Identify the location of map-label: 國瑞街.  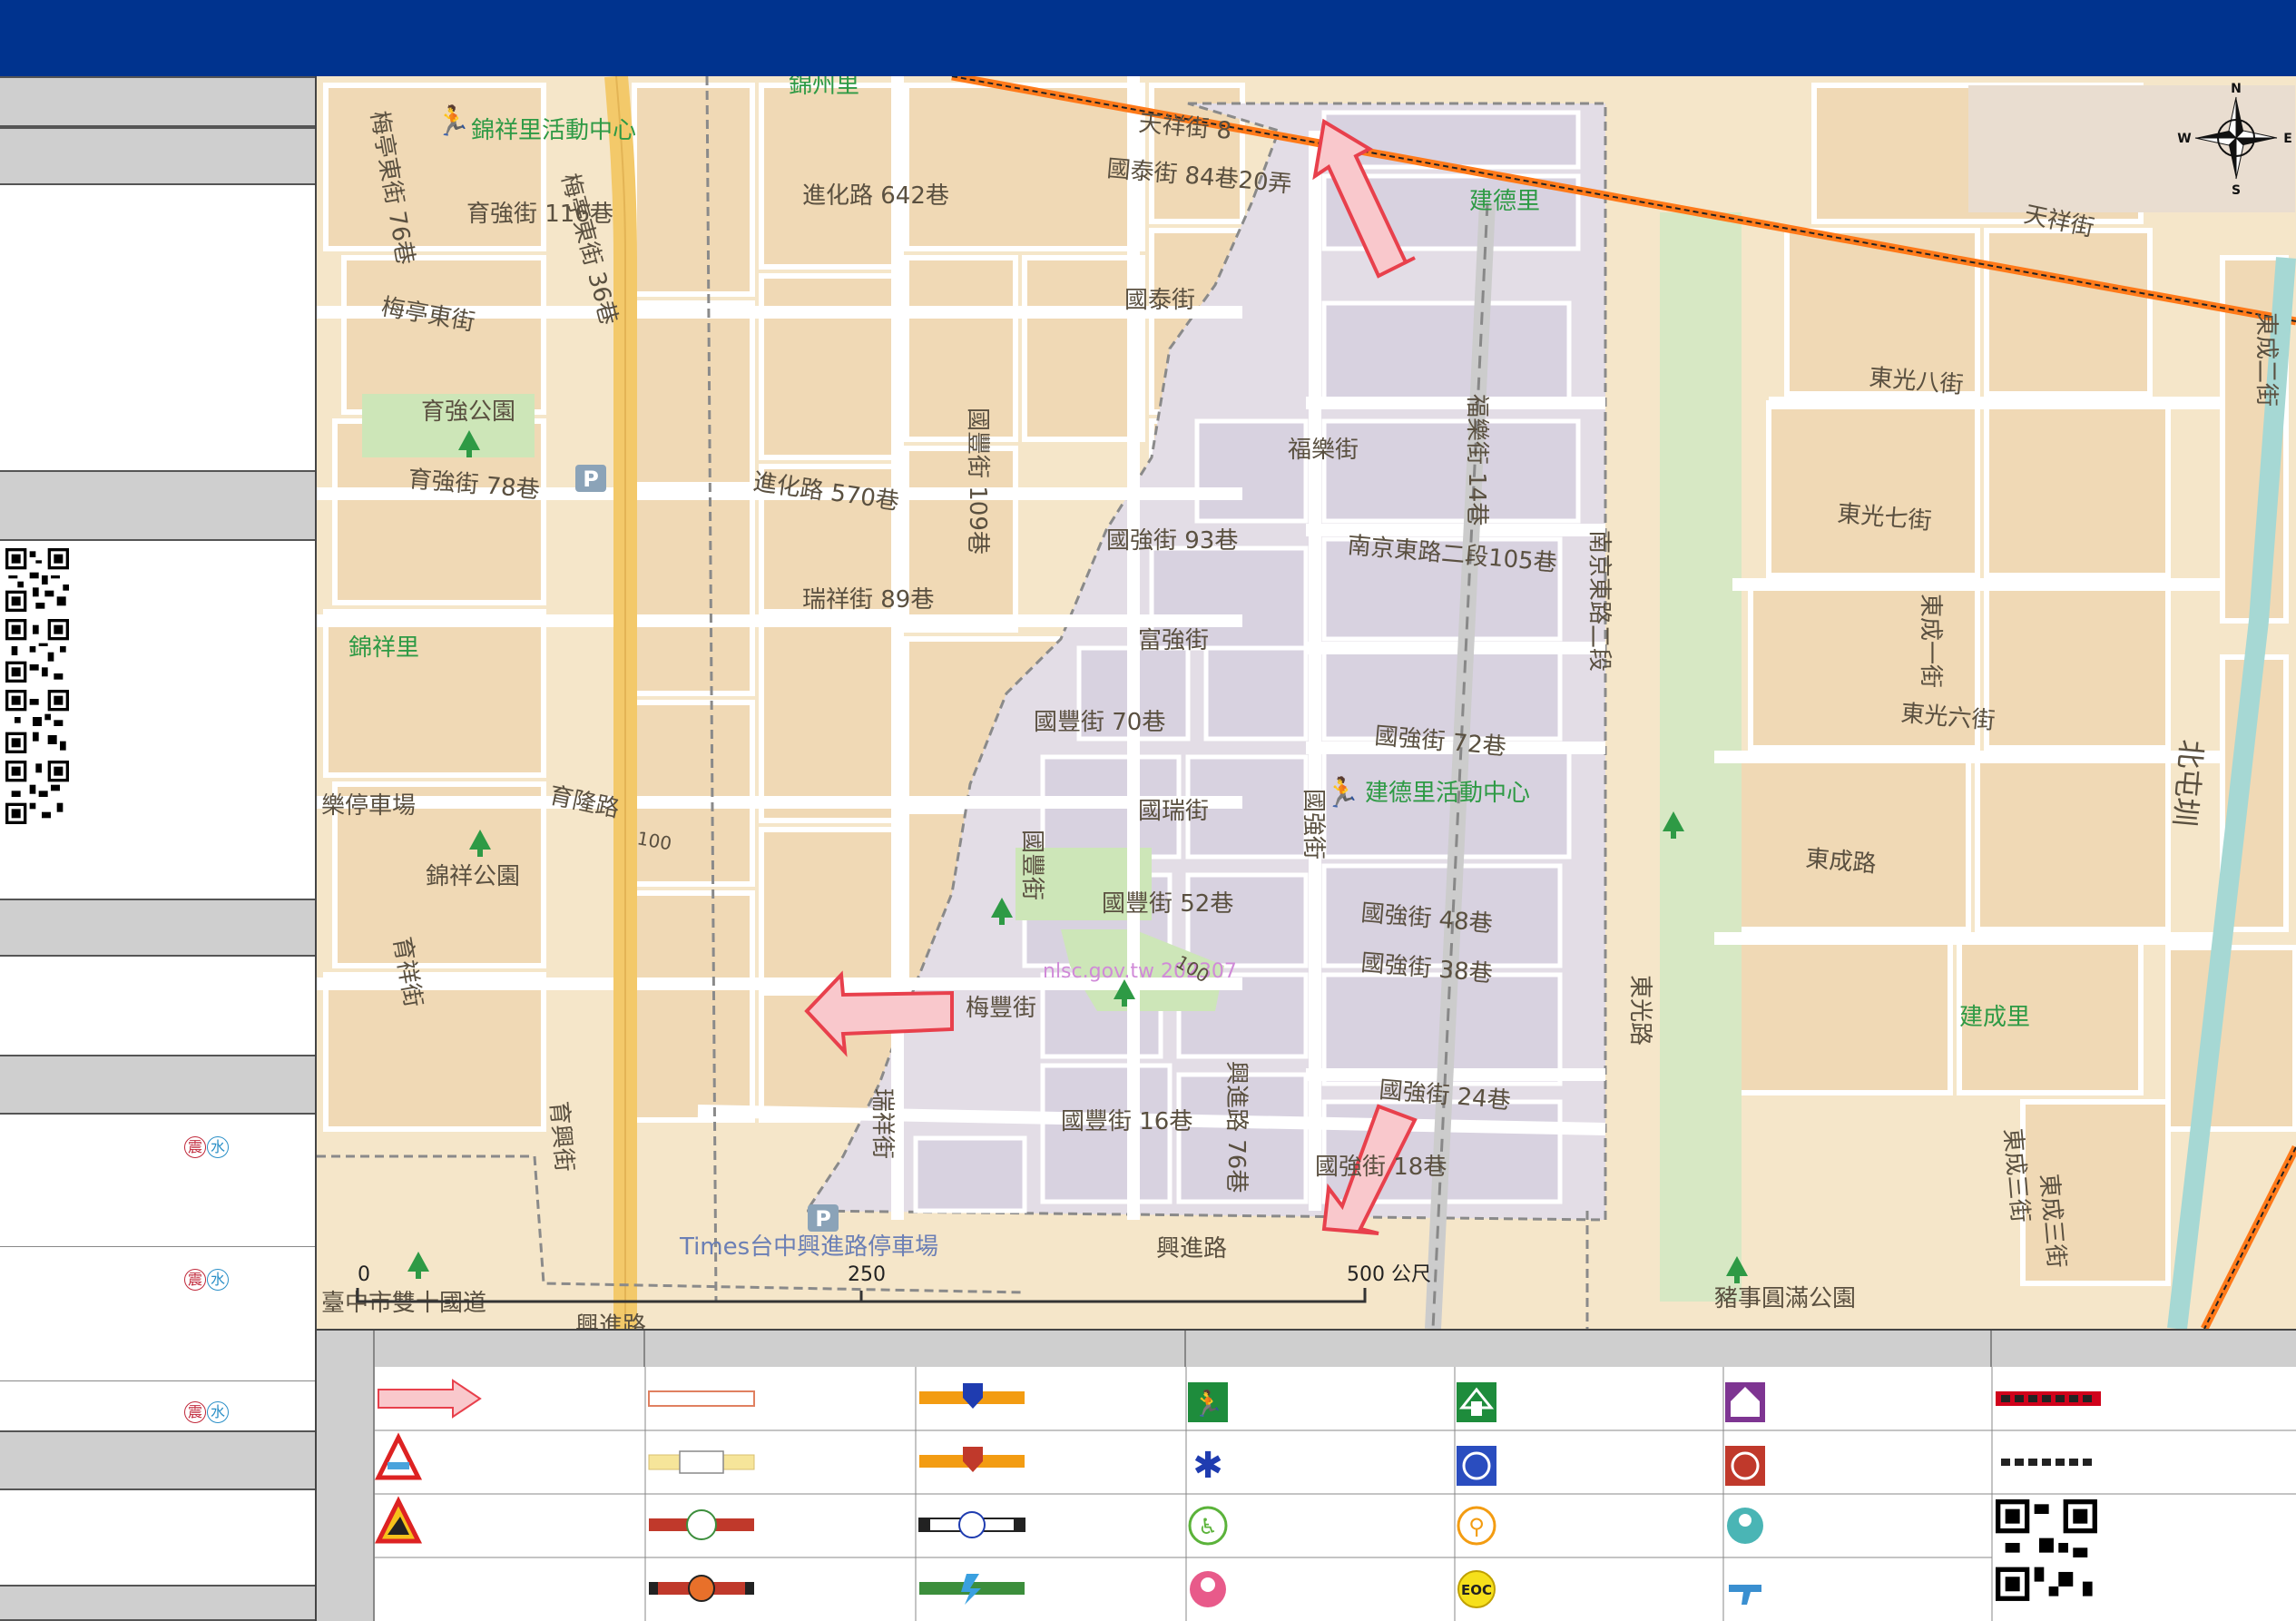
(1173, 812).